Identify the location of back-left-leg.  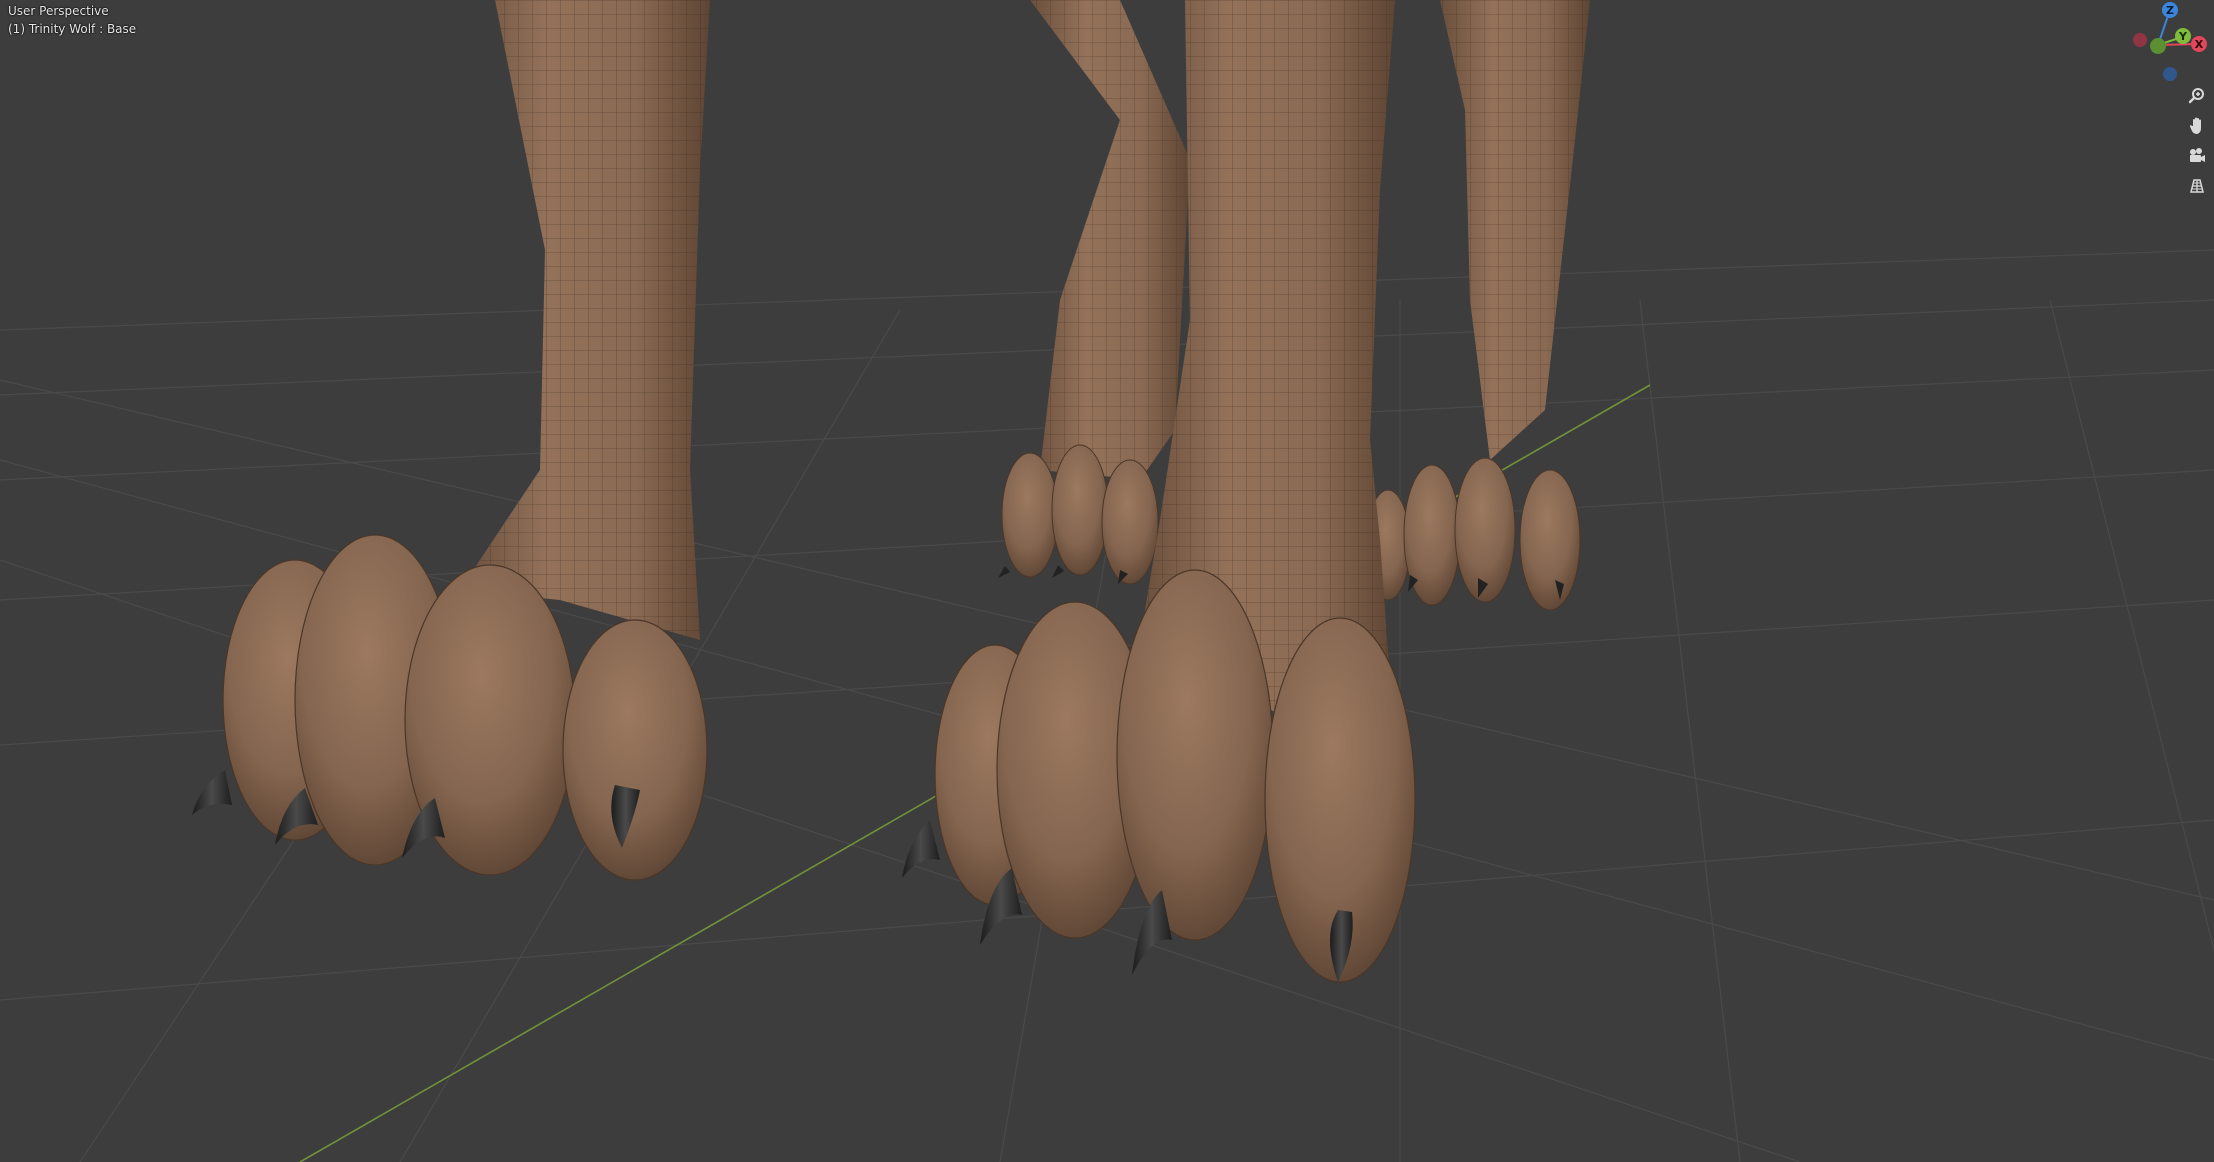
(1094, 292).